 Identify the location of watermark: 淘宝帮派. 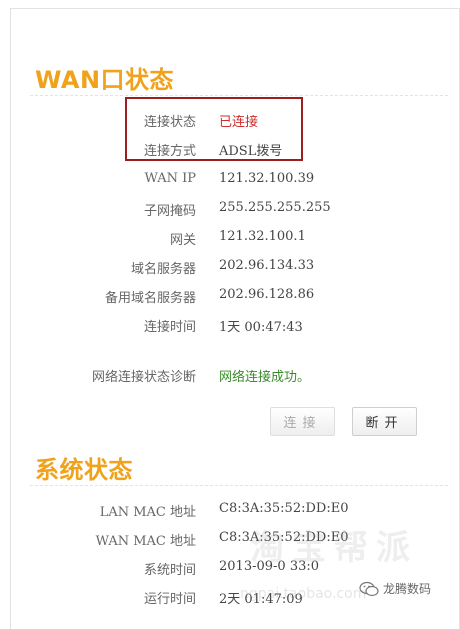
(334, 548).